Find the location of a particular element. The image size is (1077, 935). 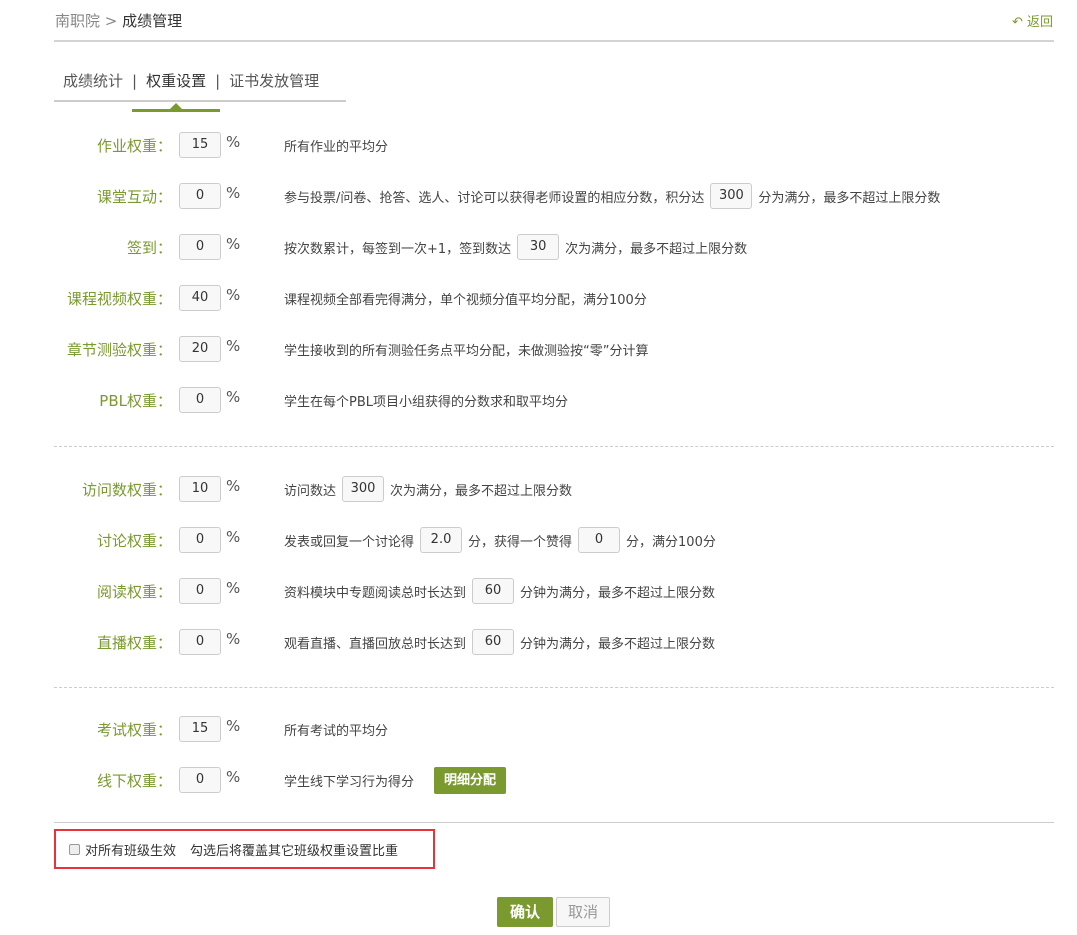

tab-certificate: 证书发放管理 is located at coordinates (274, 85).